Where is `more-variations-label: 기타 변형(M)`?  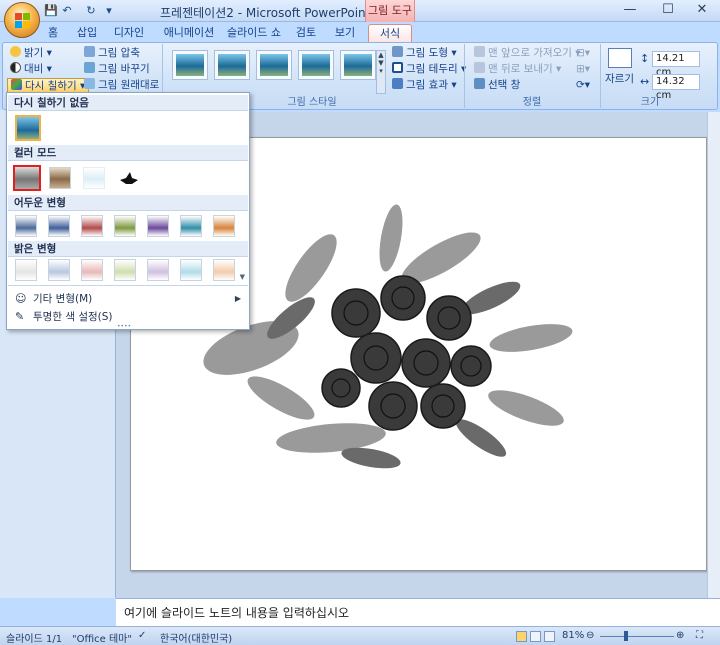 more-variations-label: 기타 변형(M) is located at coordinates (63, 299).